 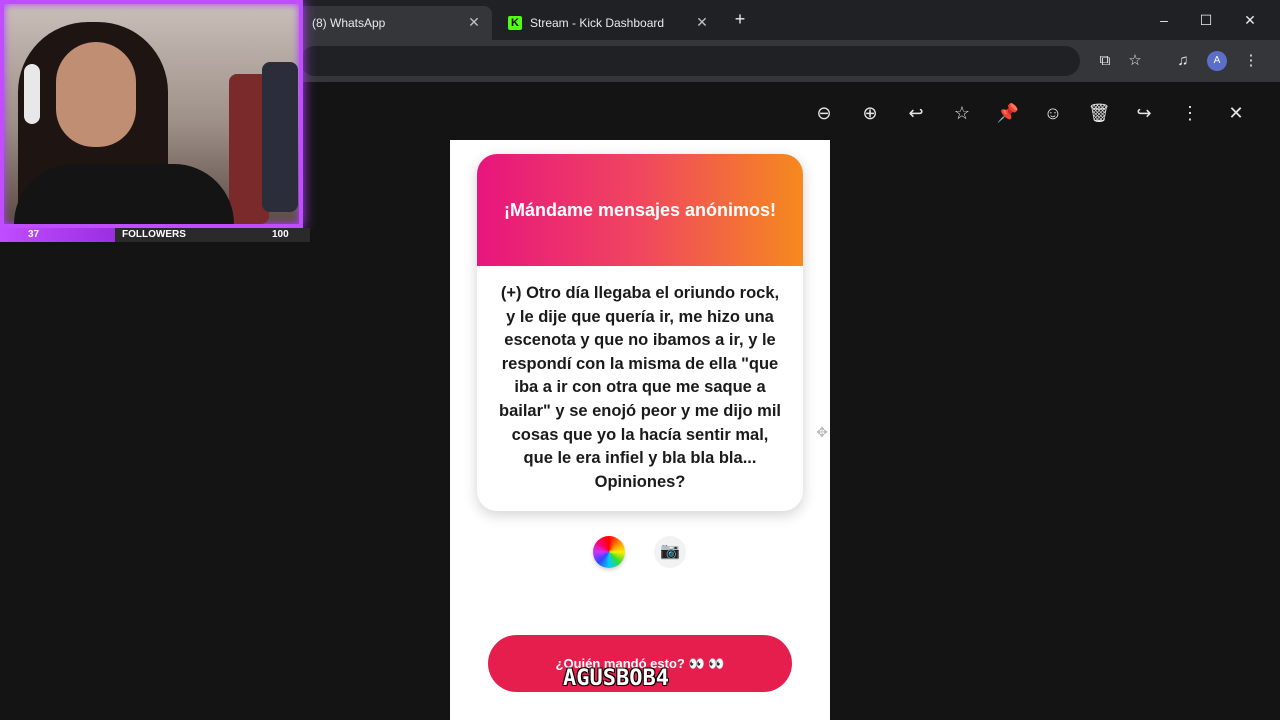 What do you see at coordinates (57, 235) in the screenshot?
I see `followers-progress-fill` at bounding box center [57, 235].